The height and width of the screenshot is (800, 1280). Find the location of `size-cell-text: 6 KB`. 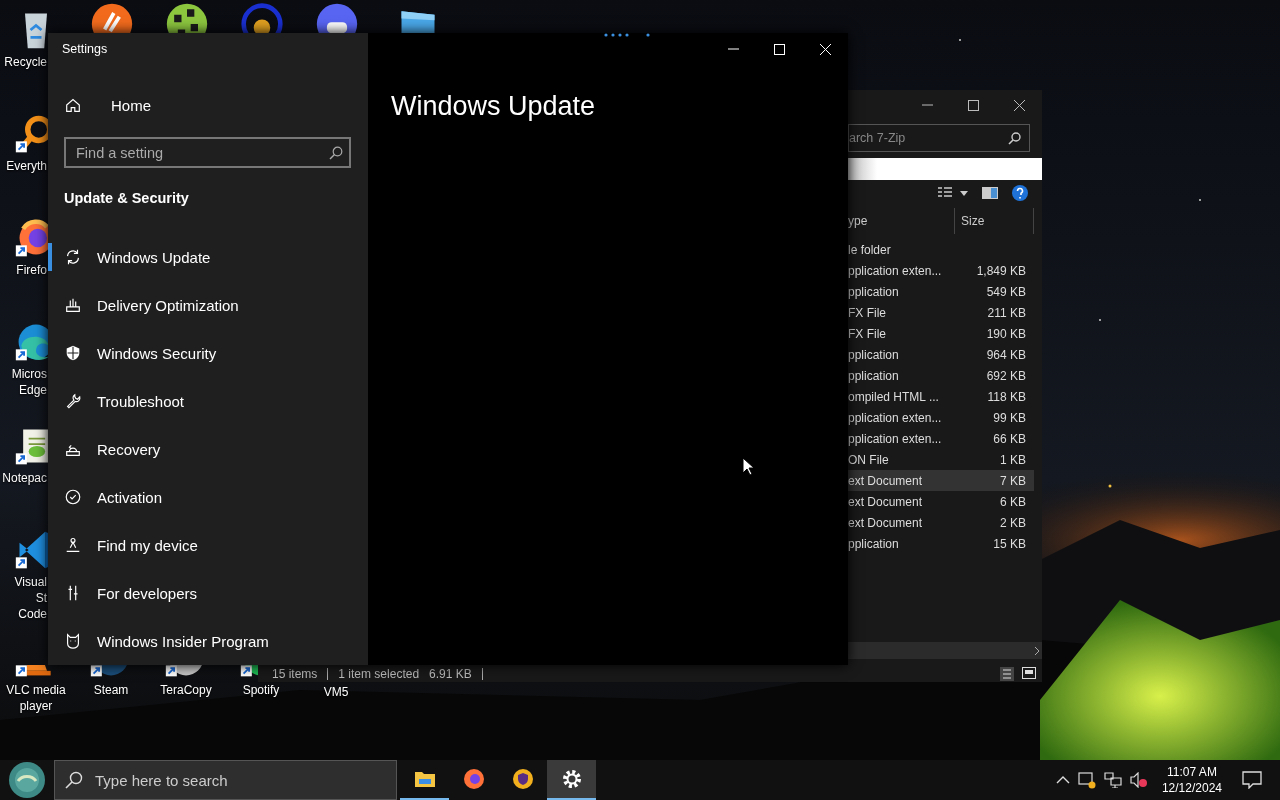

size-cell-text: 6 KB is located at coordinates (1013, 501).